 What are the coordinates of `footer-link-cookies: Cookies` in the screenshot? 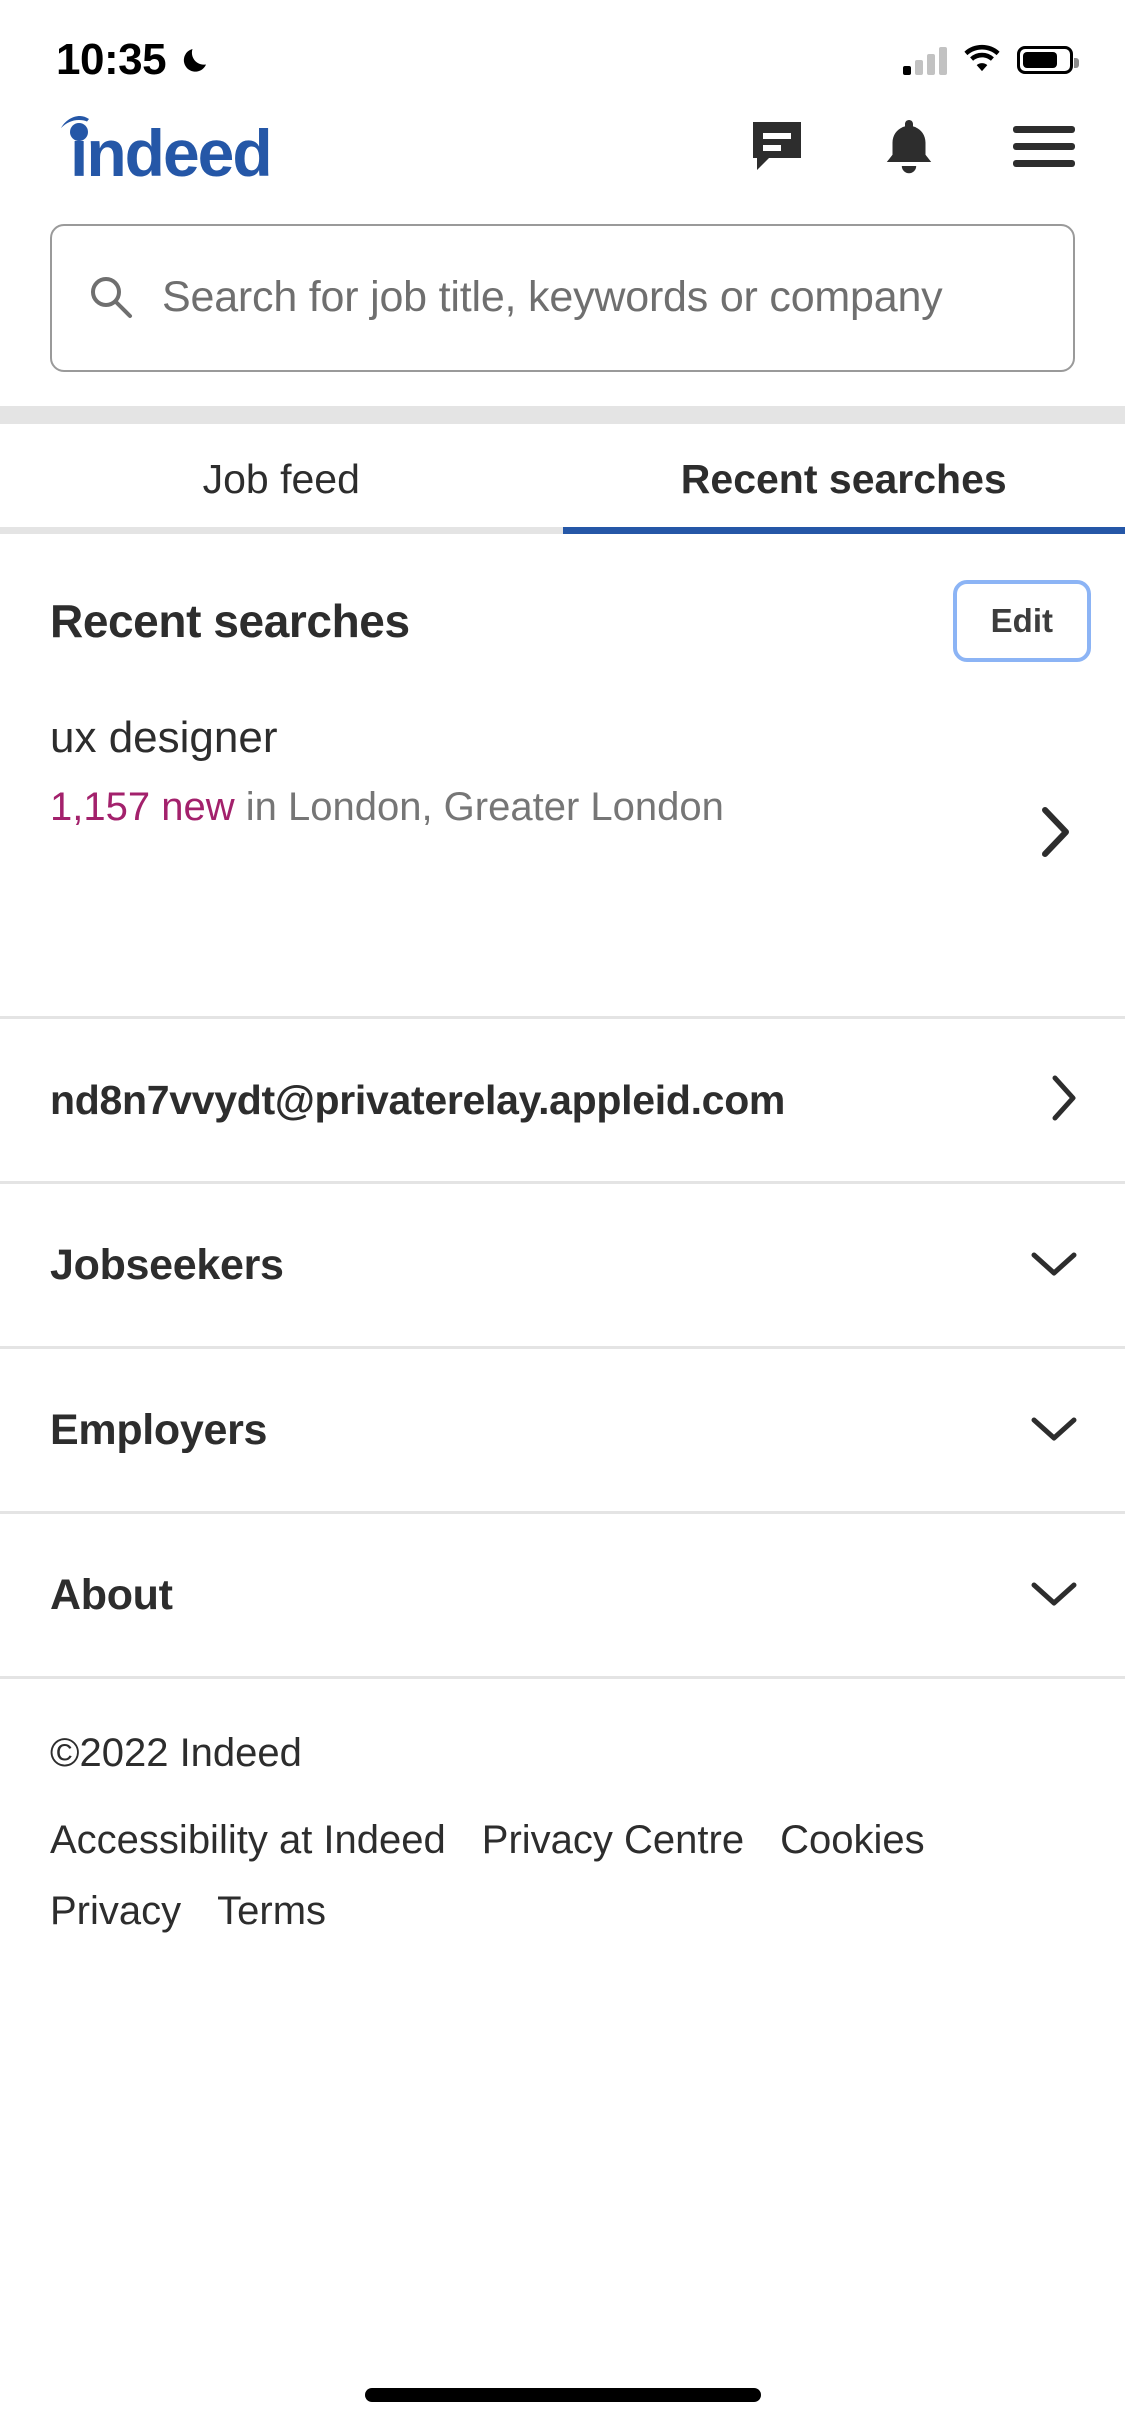 It's located at (852, 1840).